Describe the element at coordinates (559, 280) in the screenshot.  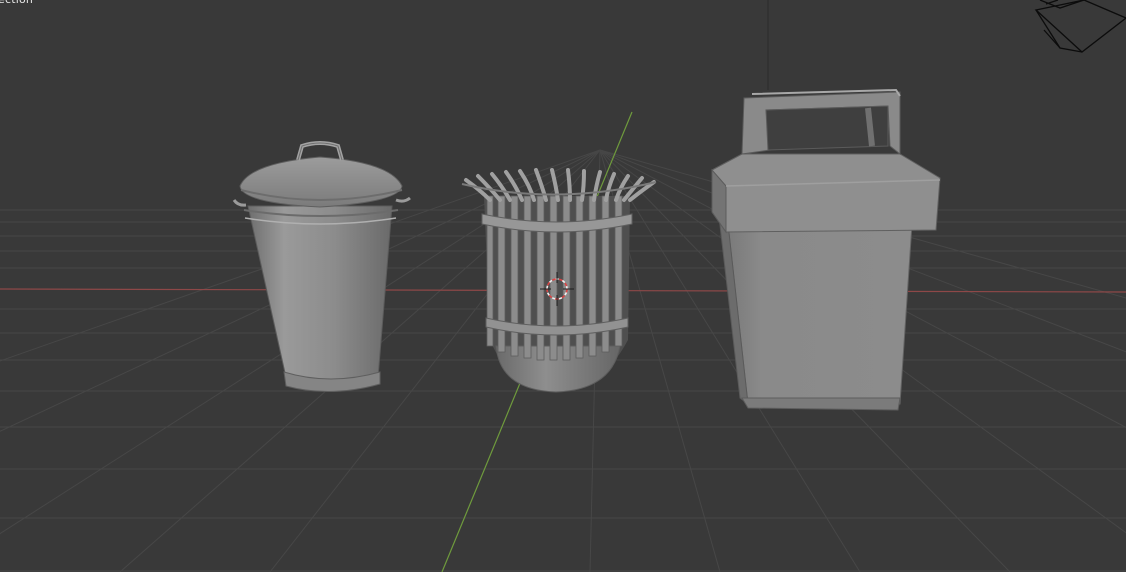
I see `slatted-trash-bin` at that location.